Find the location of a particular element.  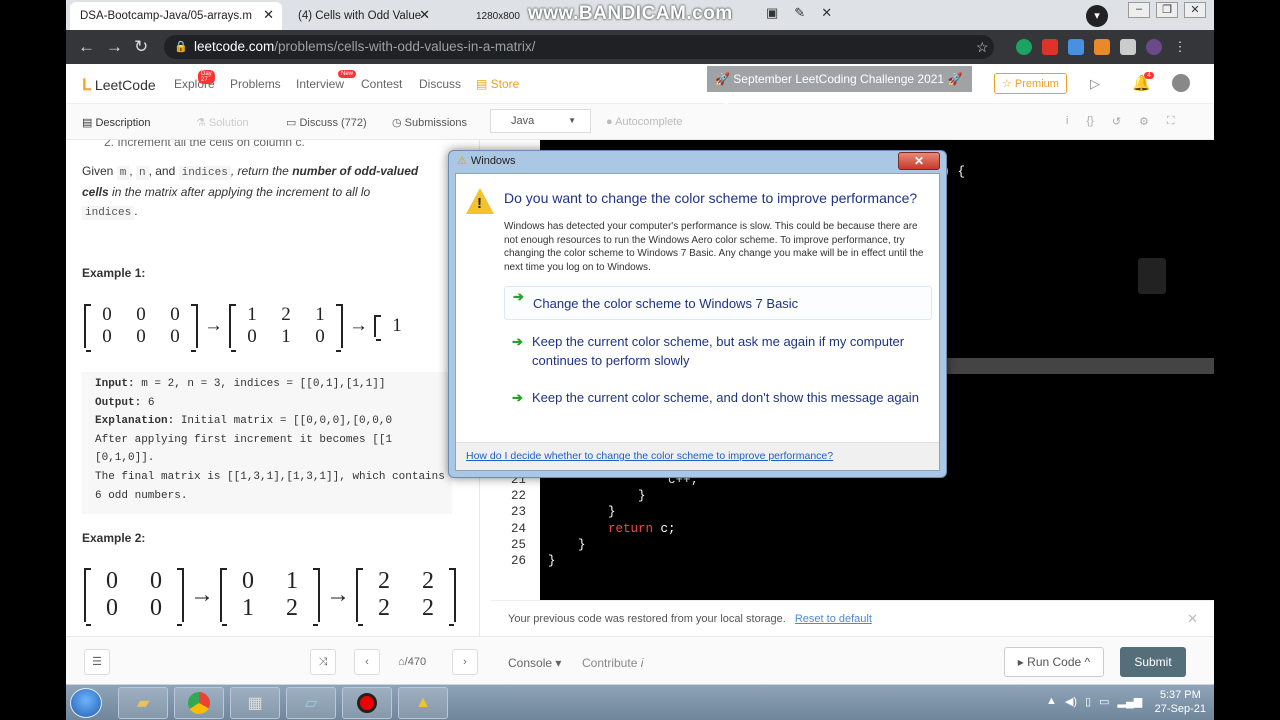

volume-icon: ◀) is located at coordinates (1071, 701).